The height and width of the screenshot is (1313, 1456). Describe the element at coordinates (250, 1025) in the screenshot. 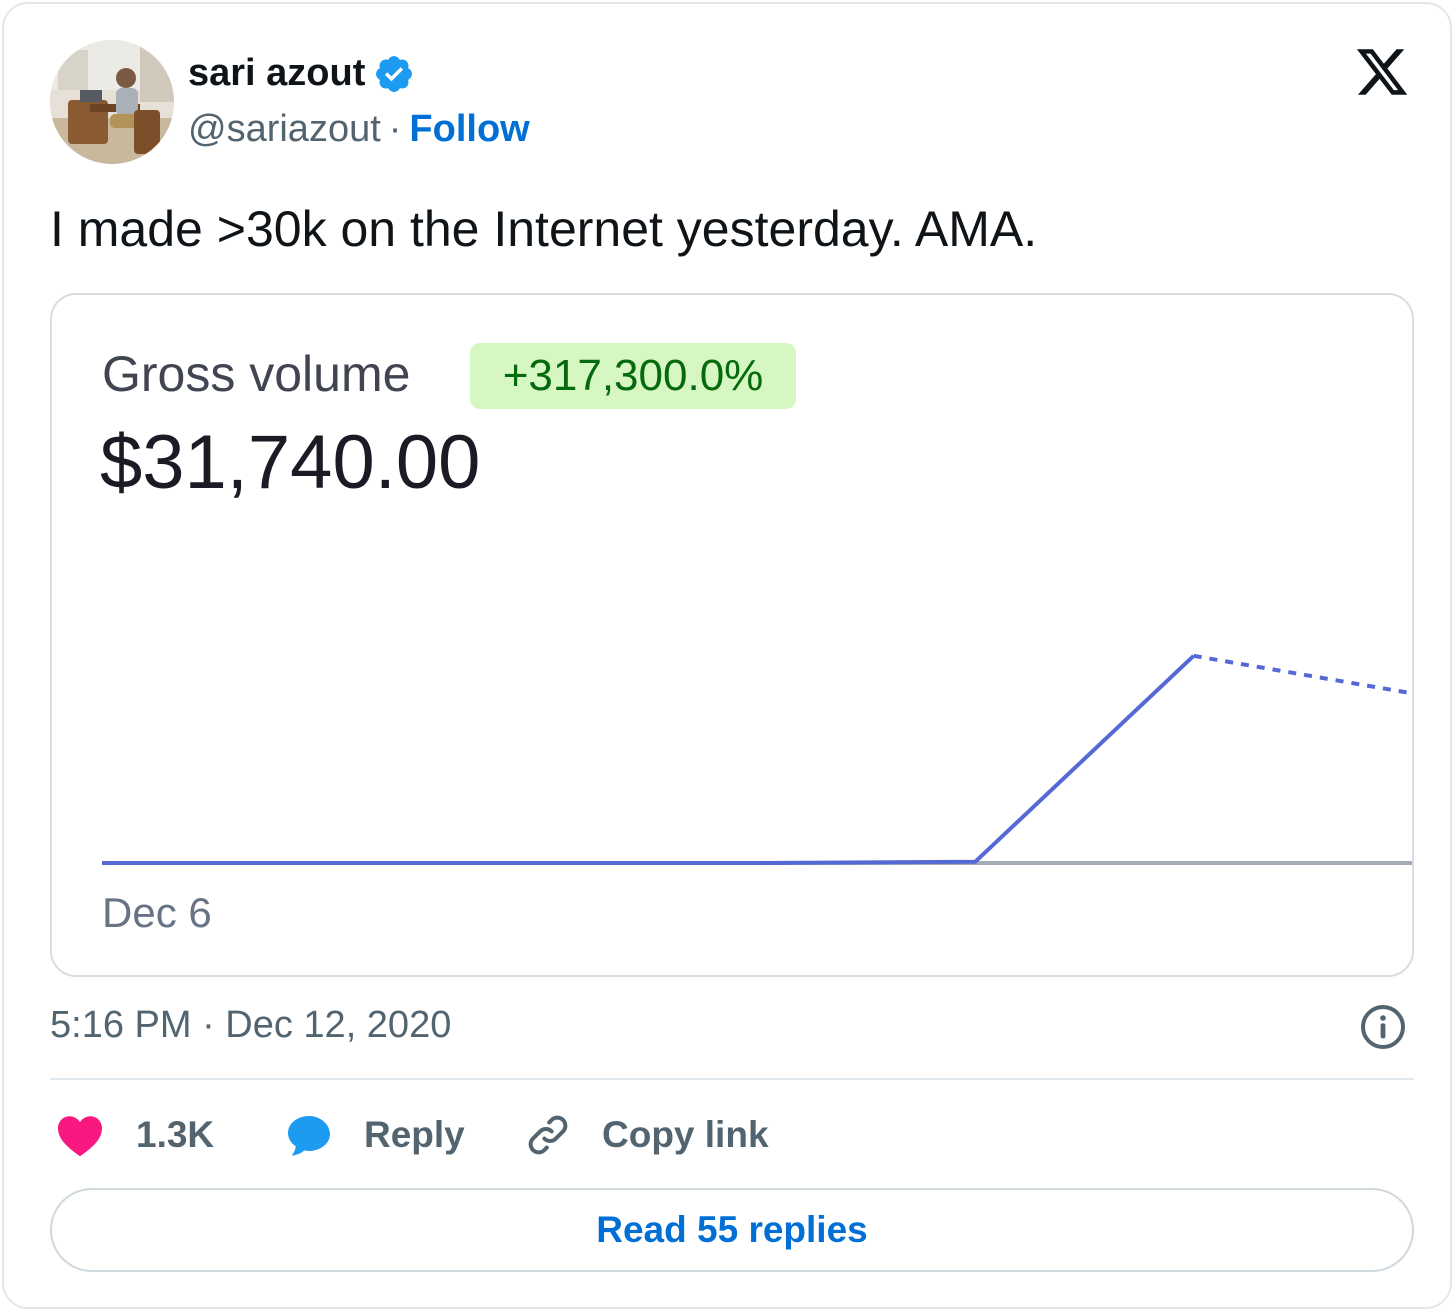

I see `tweet-timestamp: 5:16 PM · Dec 12, 2020` at that location.